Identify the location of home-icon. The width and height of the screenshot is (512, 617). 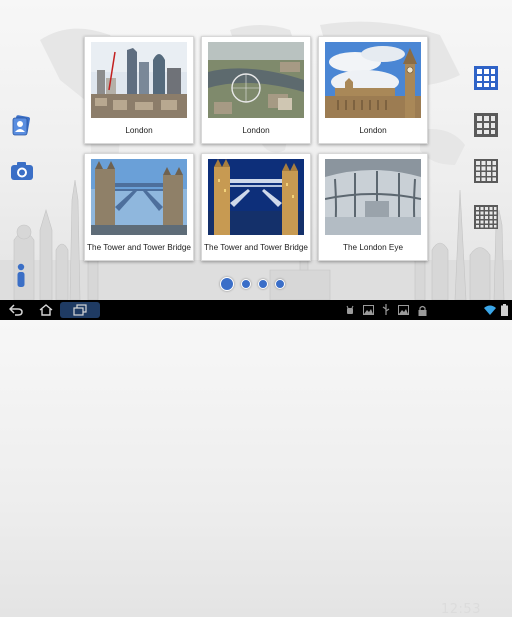
(46, 310).